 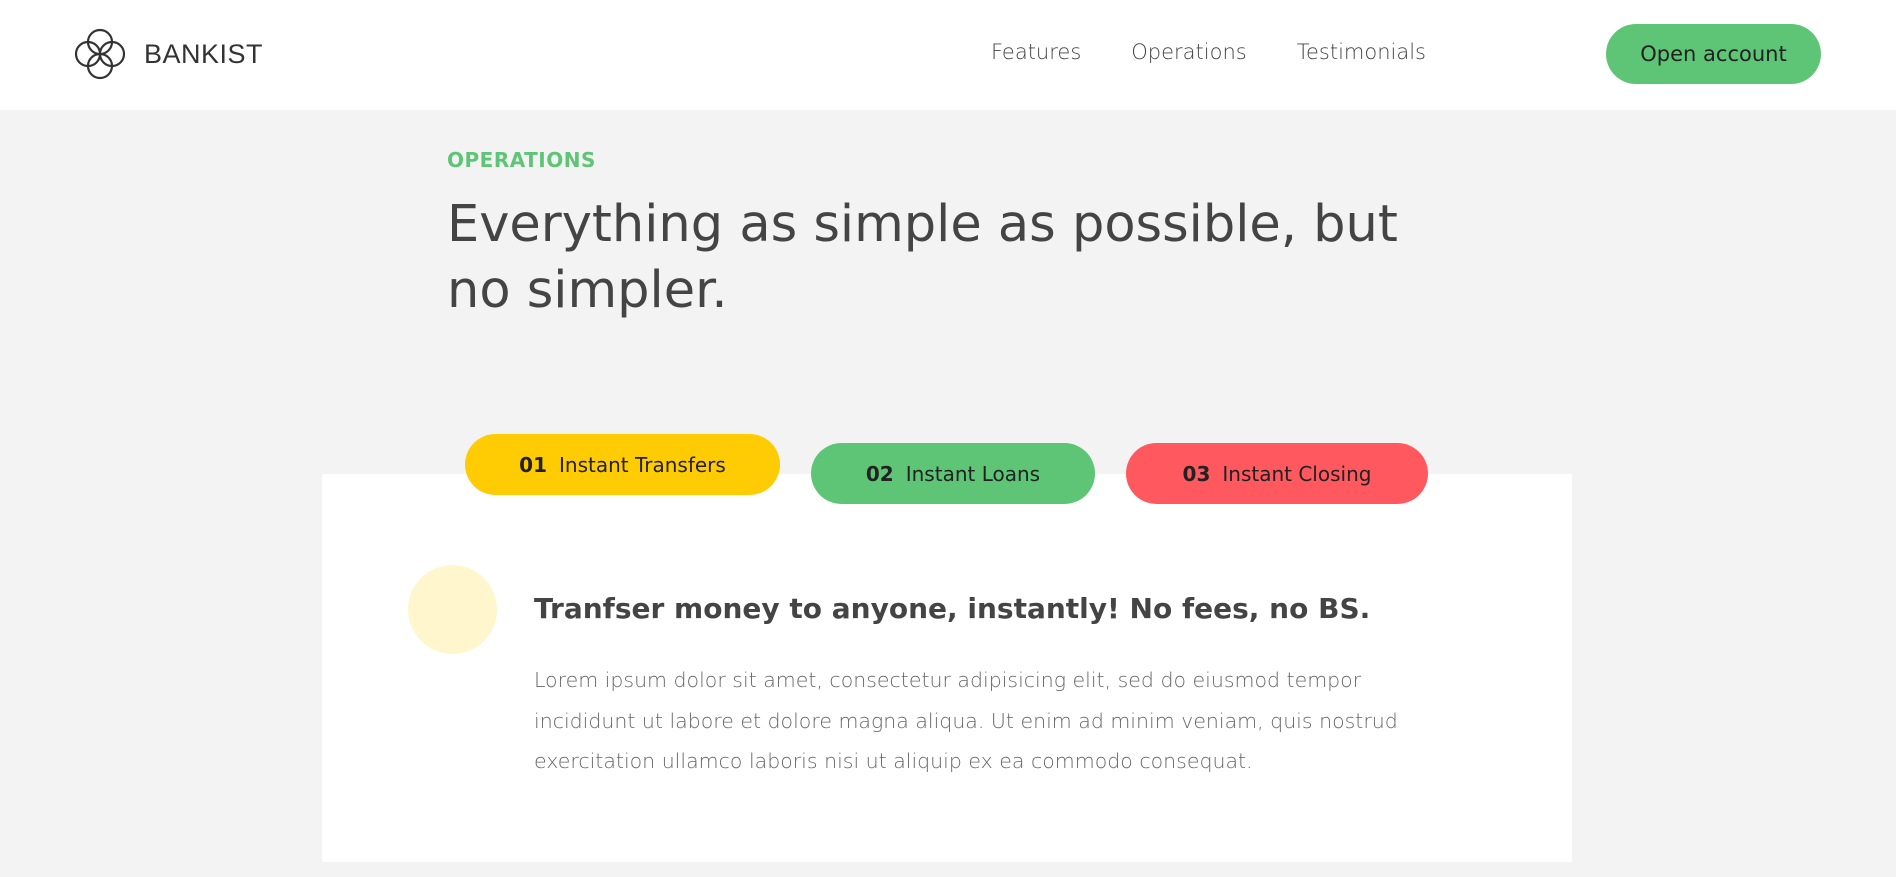 I want to click on tab-label: Instant Transfers, so click(x=642, y=464).